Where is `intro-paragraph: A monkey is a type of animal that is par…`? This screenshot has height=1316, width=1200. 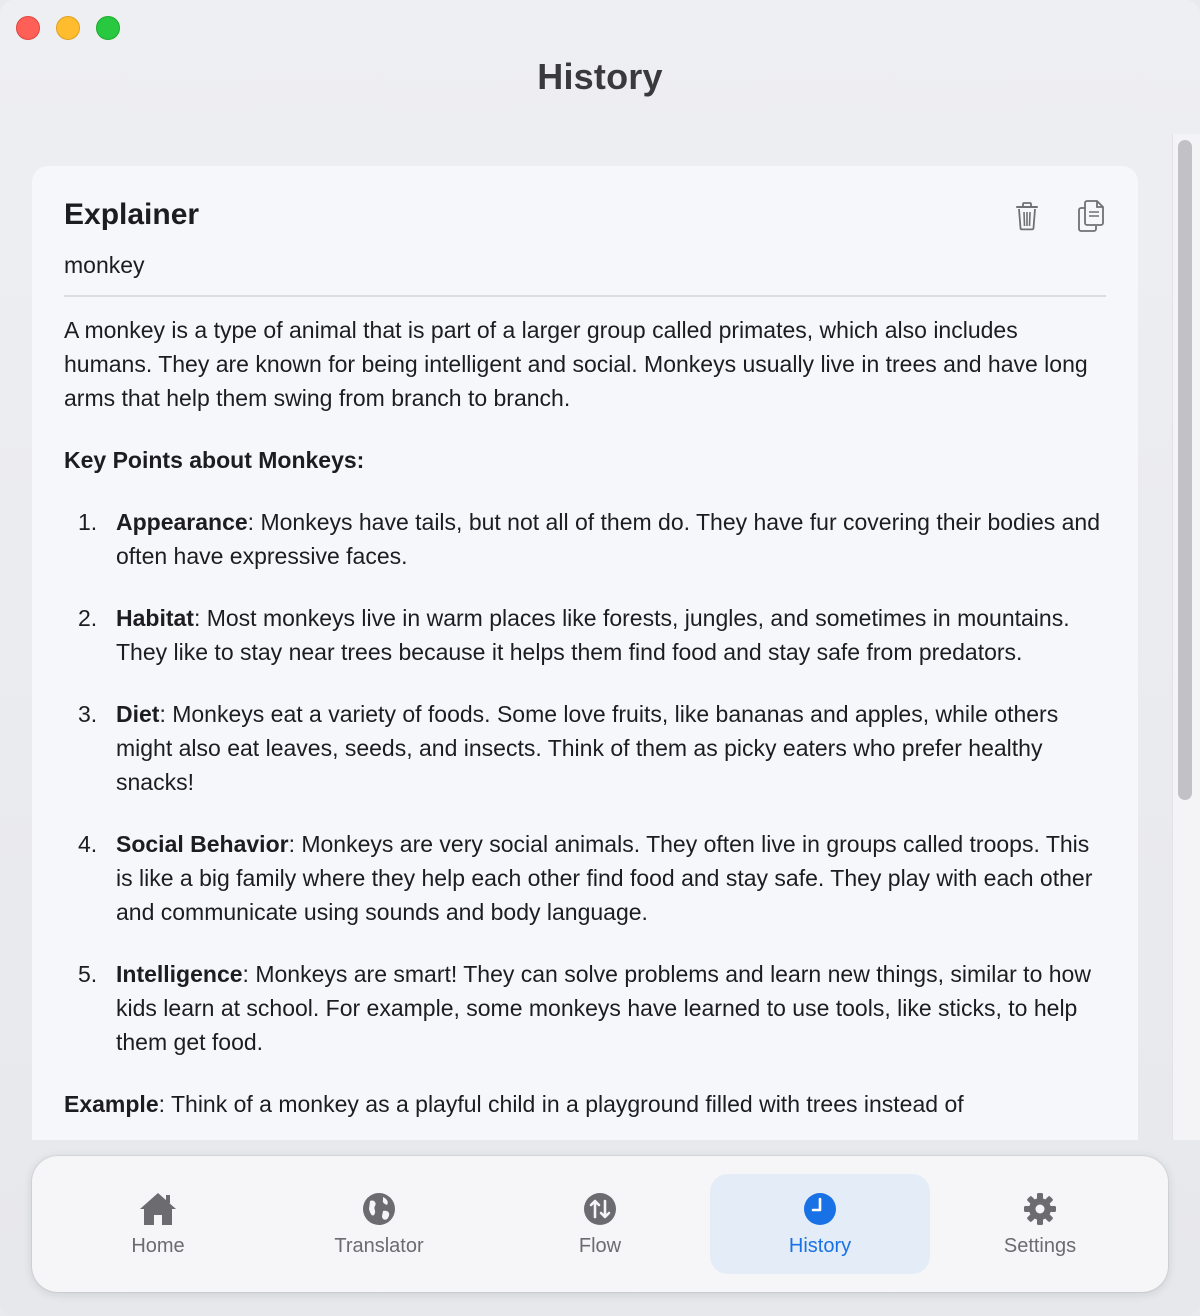 intro-paragraph: A monkey is a type of animal that is par… is located at coordinates (576, 364).